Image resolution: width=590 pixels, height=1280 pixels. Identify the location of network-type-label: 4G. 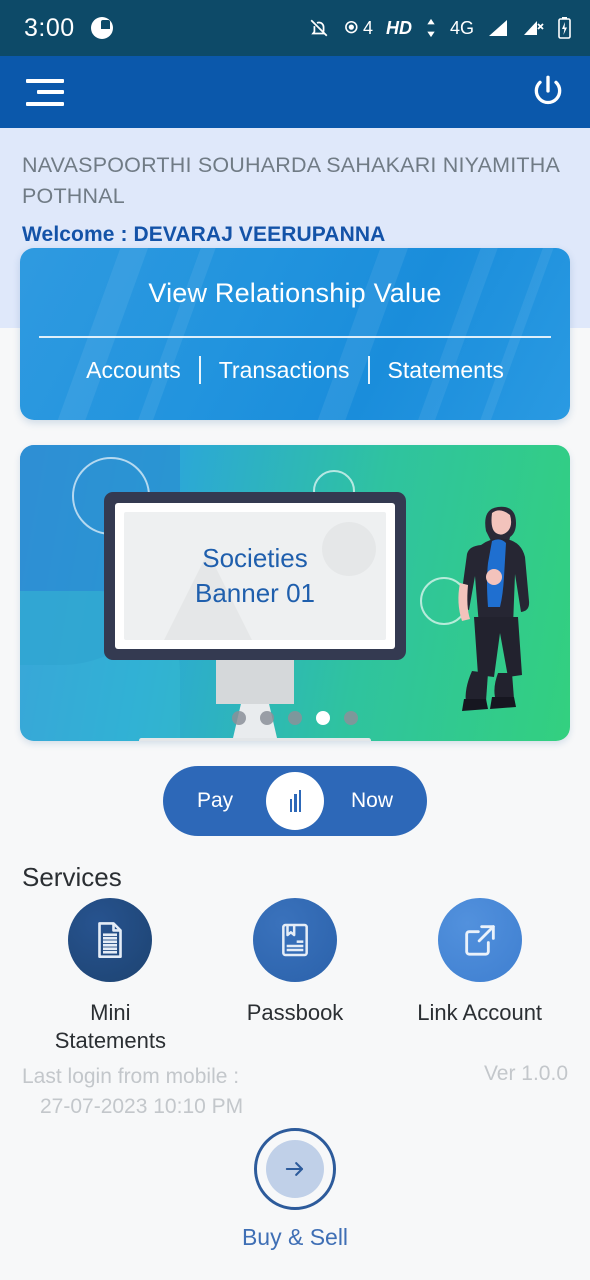
(461, 27).